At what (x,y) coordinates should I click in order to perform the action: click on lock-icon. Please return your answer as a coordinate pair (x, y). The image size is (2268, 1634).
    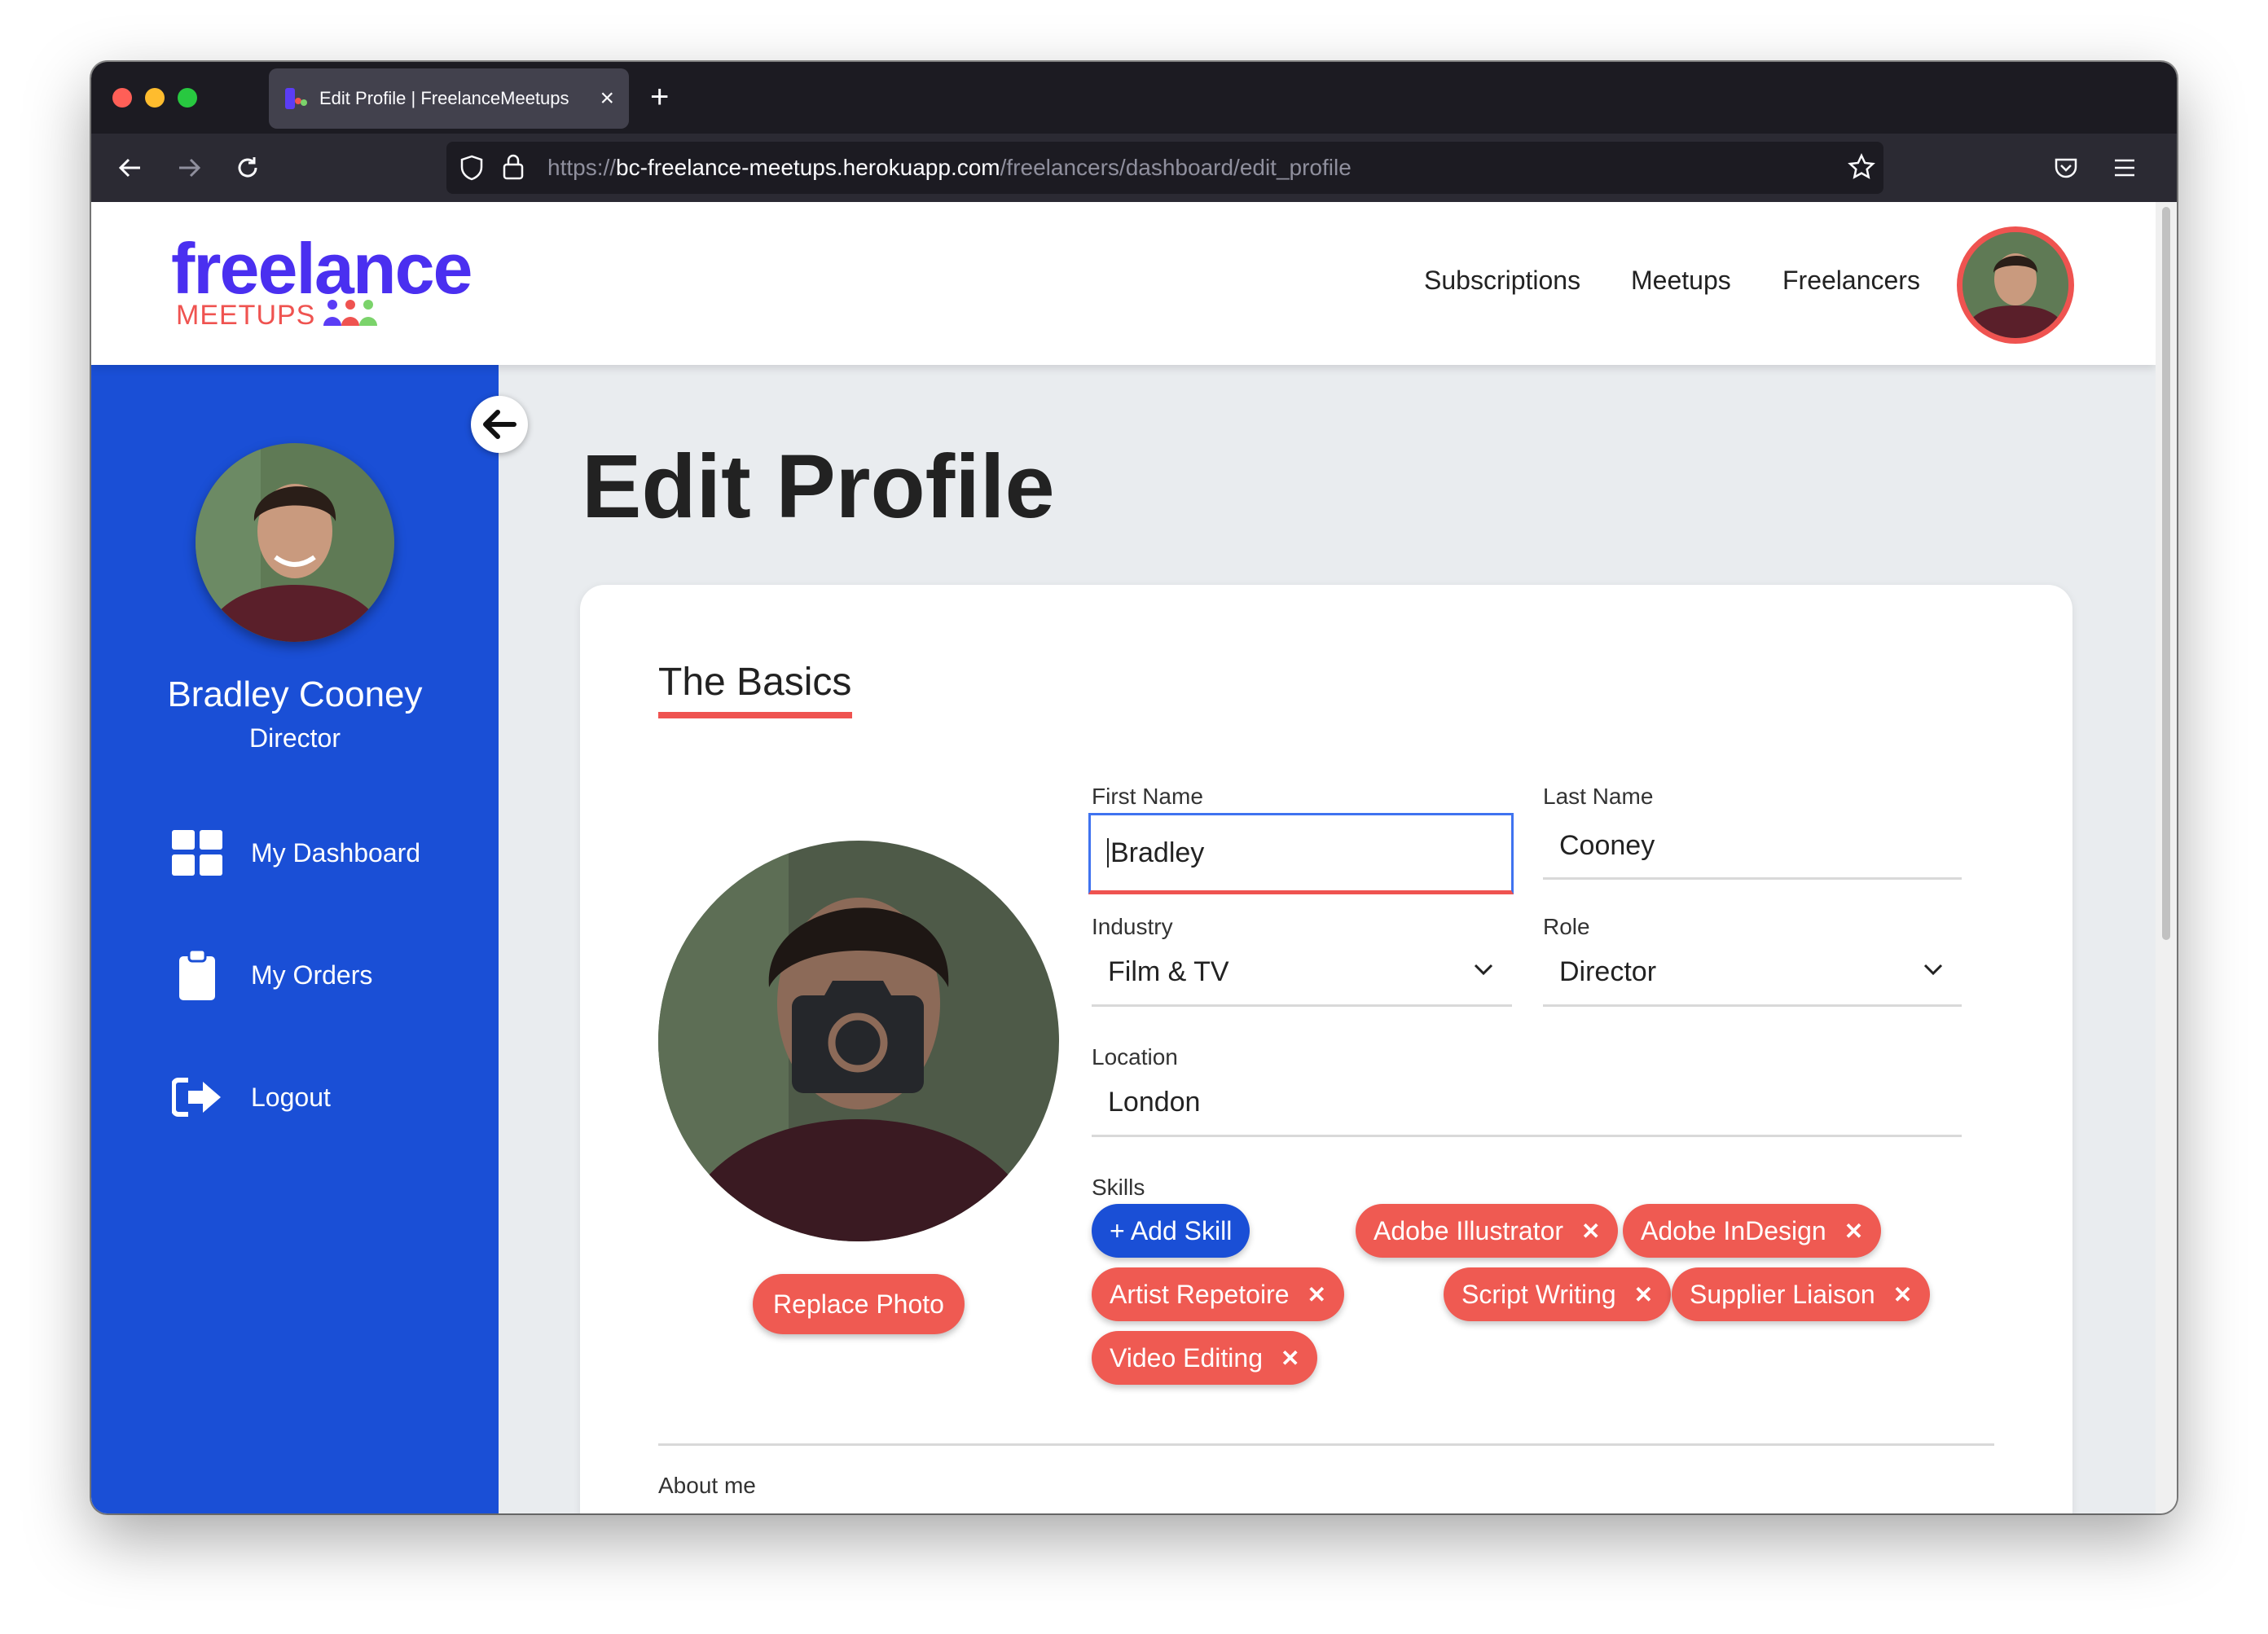
    Looking at the image, I should click on (513, 169).